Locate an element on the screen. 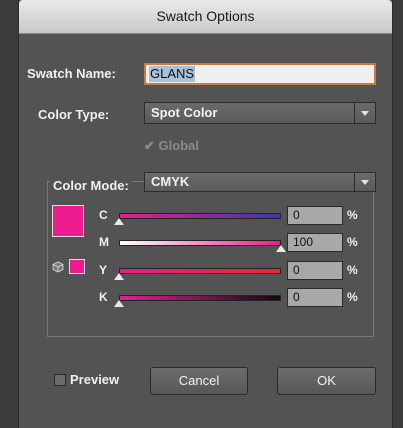 This screenshot has height=428, width=403. dialog-title: Swatch Options is located at coordinates (205, 17).